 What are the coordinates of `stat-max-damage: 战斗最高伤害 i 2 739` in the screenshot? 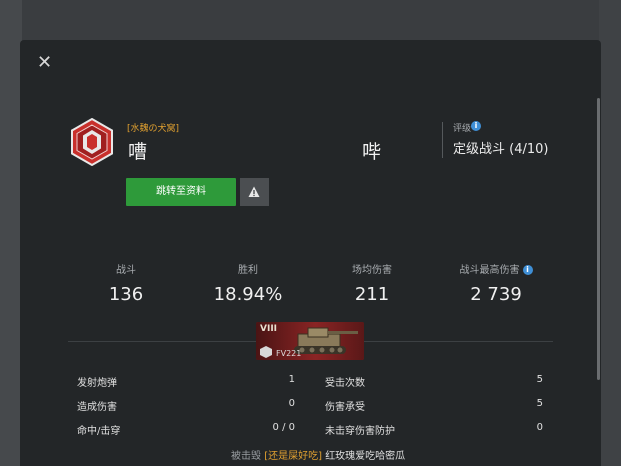 It's located at (496, 284).